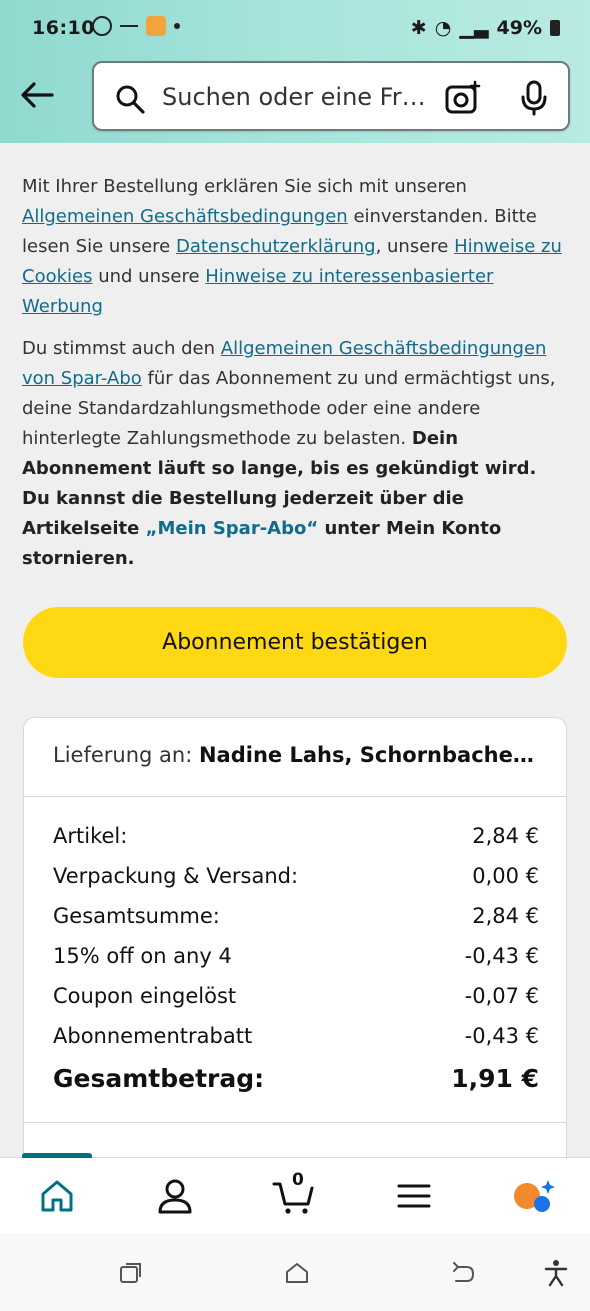 The image size is (590, 1311). What do you see at coordinates (136, 916) in the screenshot?
I see `row-label: Gesamtsumme:` at bounding box center [136, 916].